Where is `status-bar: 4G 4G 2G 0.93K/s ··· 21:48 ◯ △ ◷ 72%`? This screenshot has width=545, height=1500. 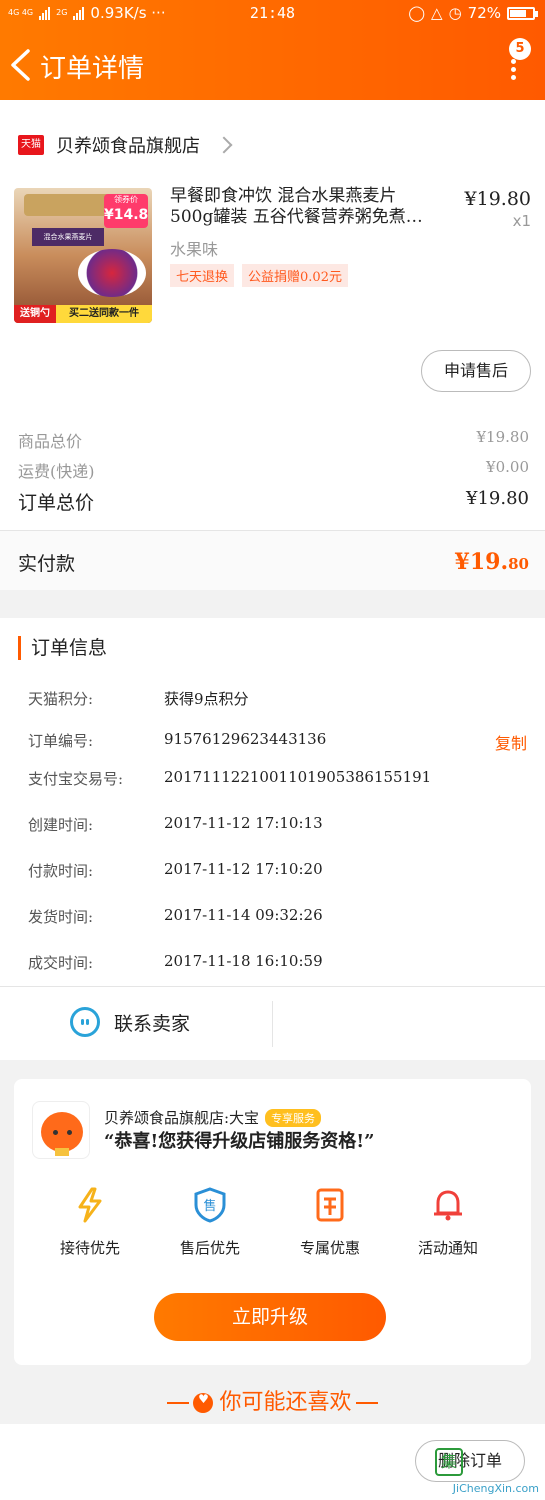
status-bar: 4G 4G 2G 0.93K/s ··· 21:48 ◯ △ ◷ 72% is located at coordinates (272, 14).